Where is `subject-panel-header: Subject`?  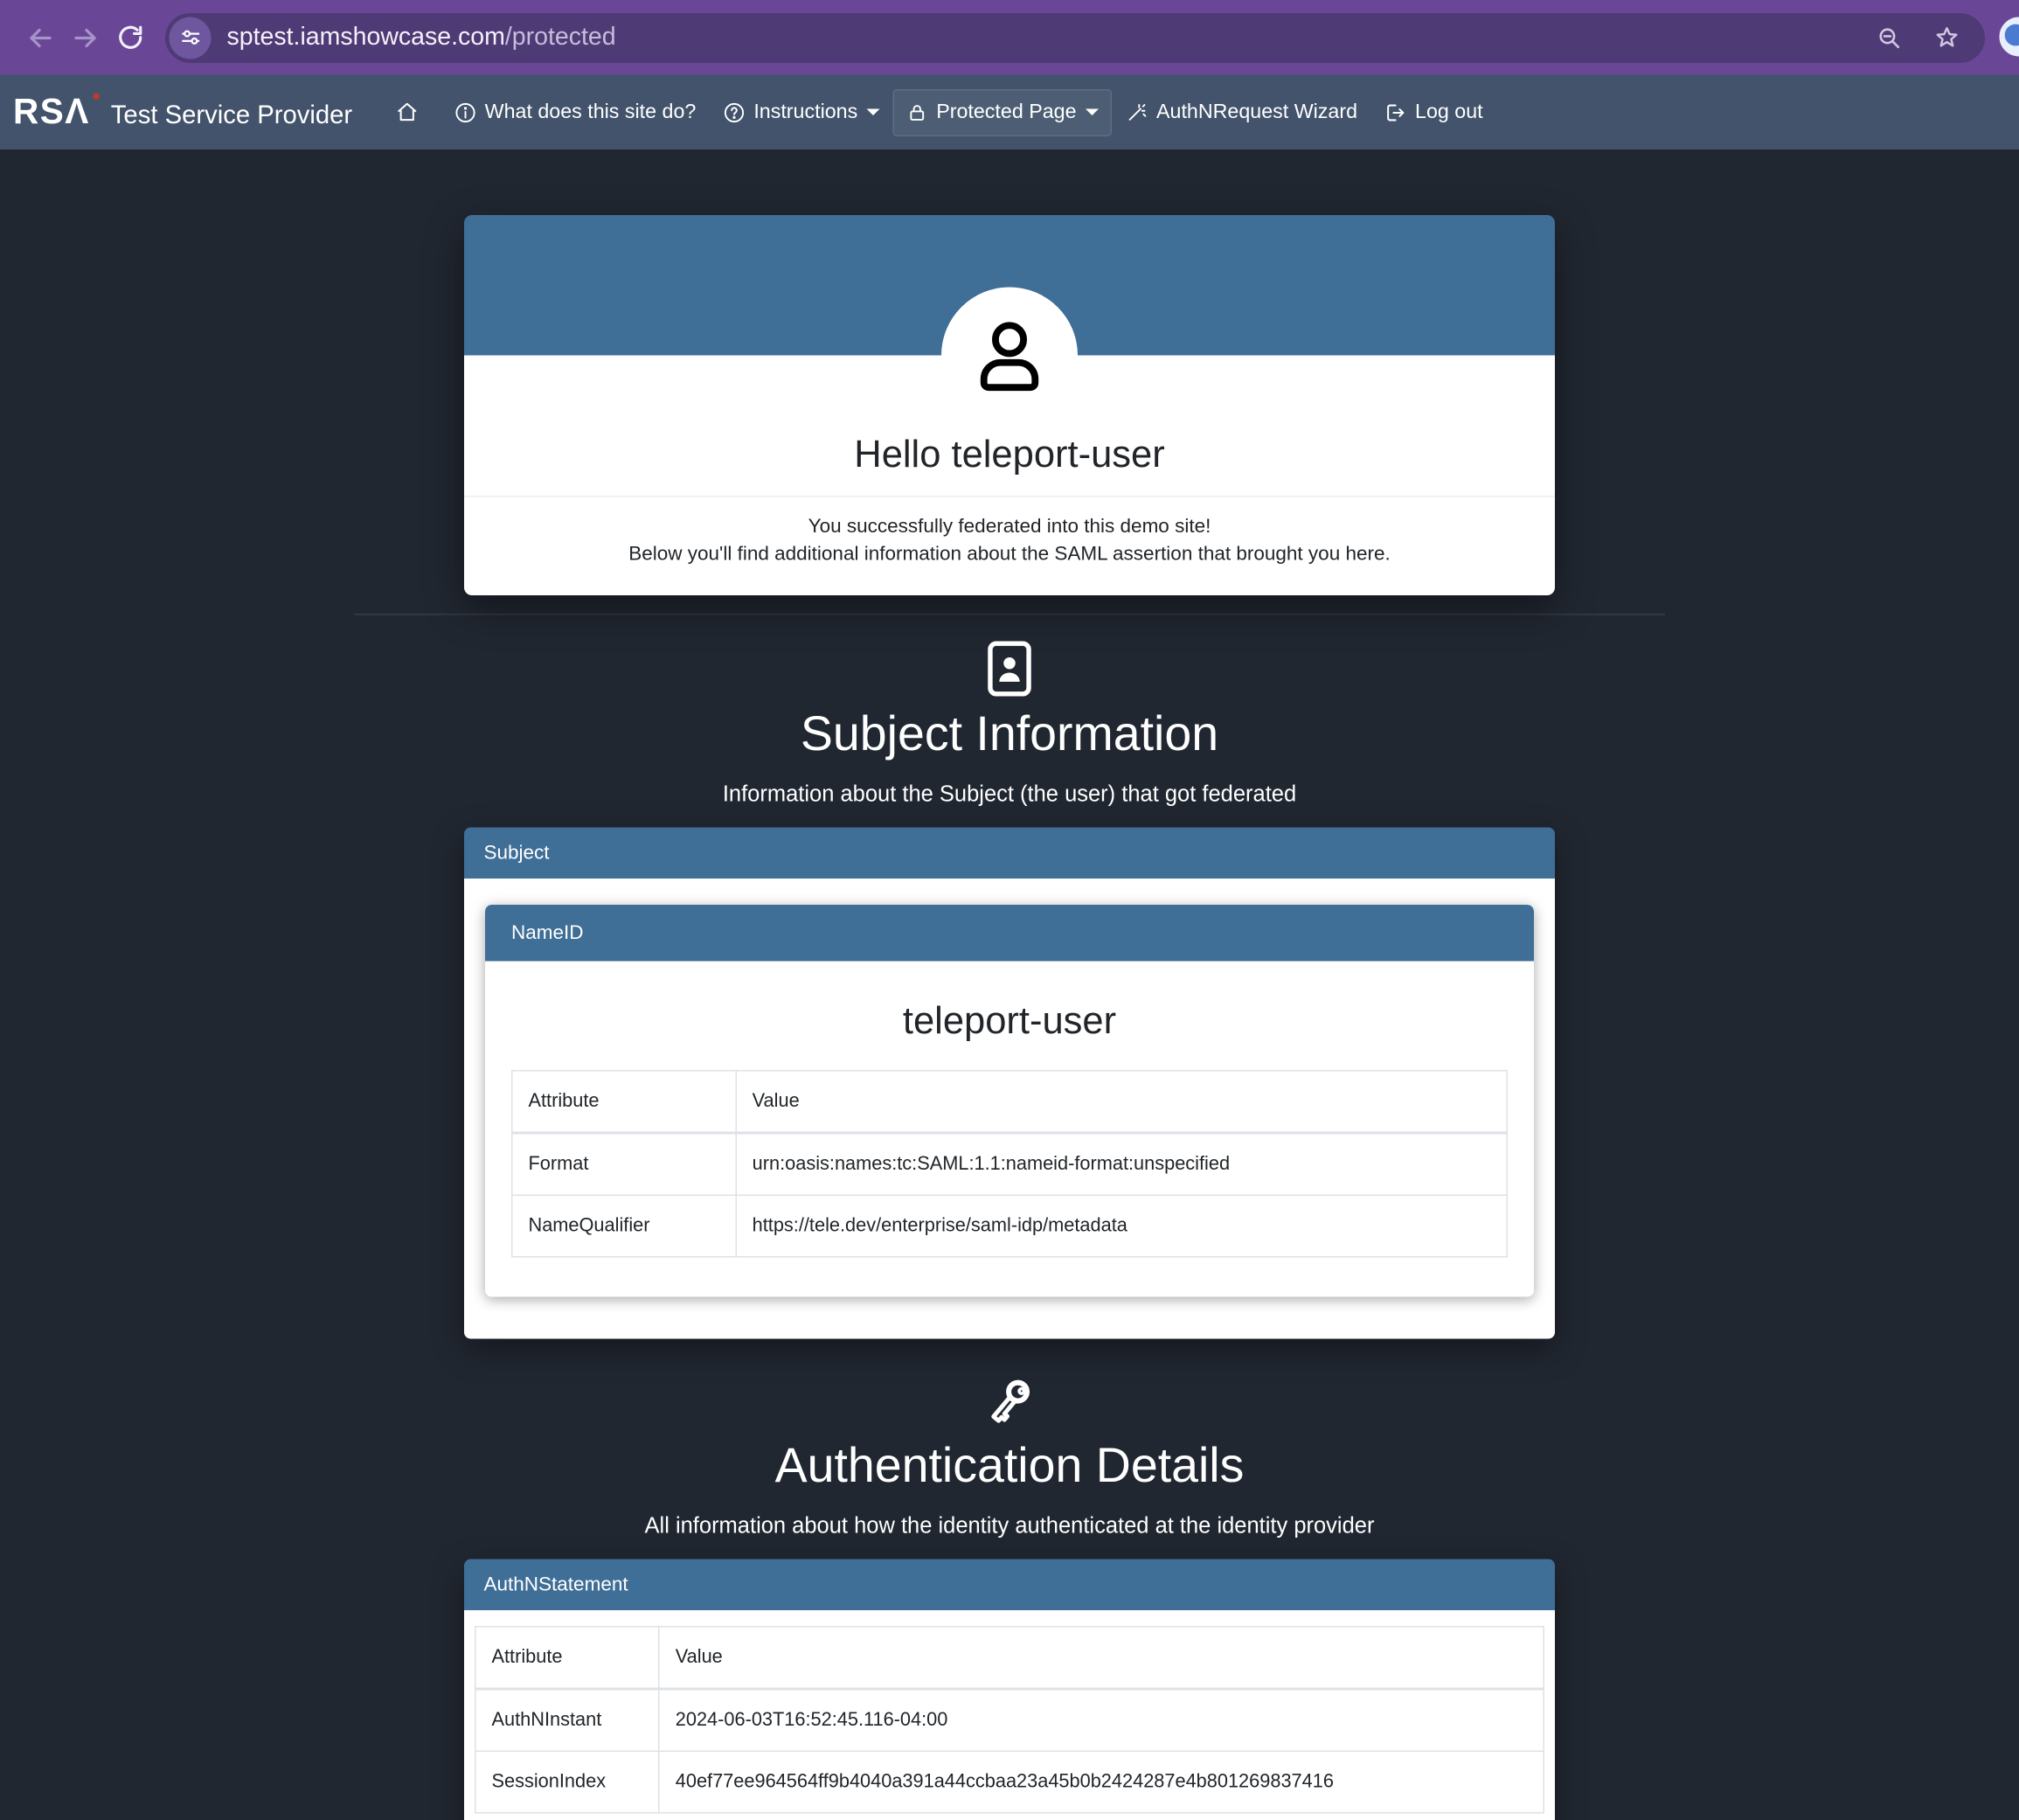 subject-panel-header: Subject is located at coordinates (1009, 852).